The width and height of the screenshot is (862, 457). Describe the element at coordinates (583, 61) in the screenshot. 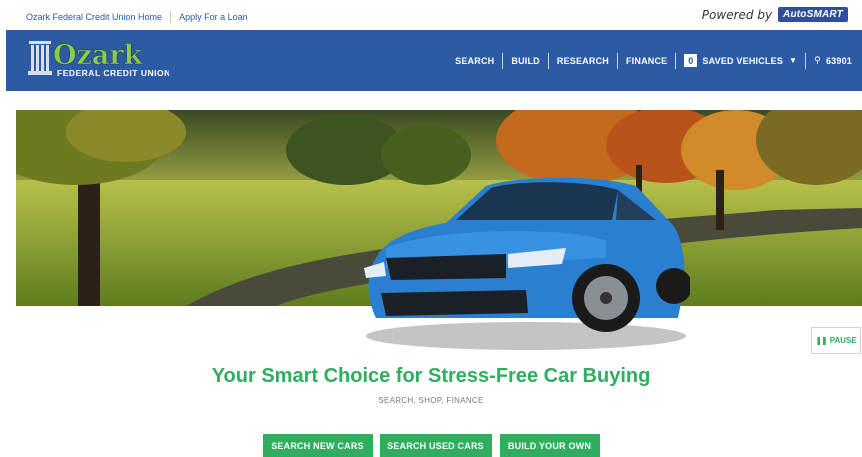

I see `nav-research: RESEARCH` at that location.